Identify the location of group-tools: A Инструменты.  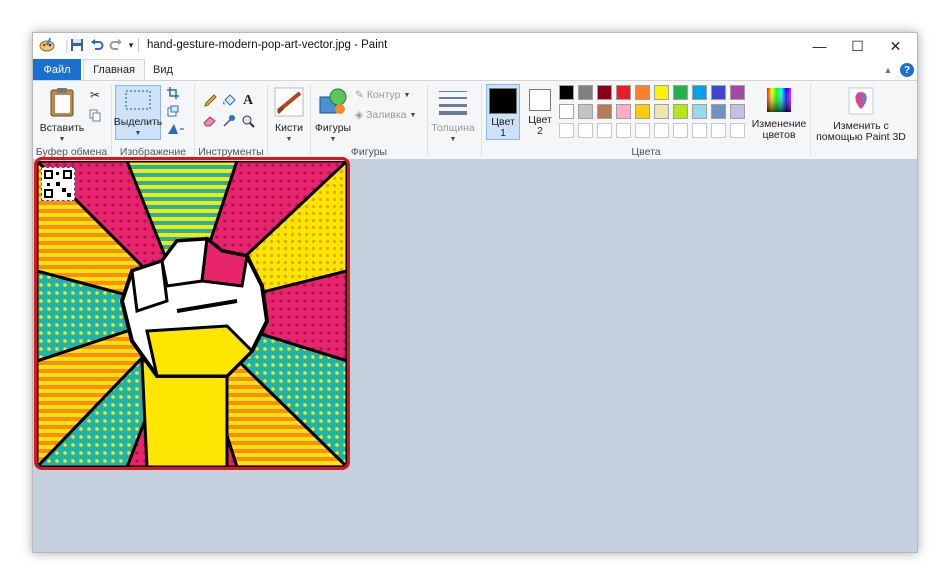
(231, 120).